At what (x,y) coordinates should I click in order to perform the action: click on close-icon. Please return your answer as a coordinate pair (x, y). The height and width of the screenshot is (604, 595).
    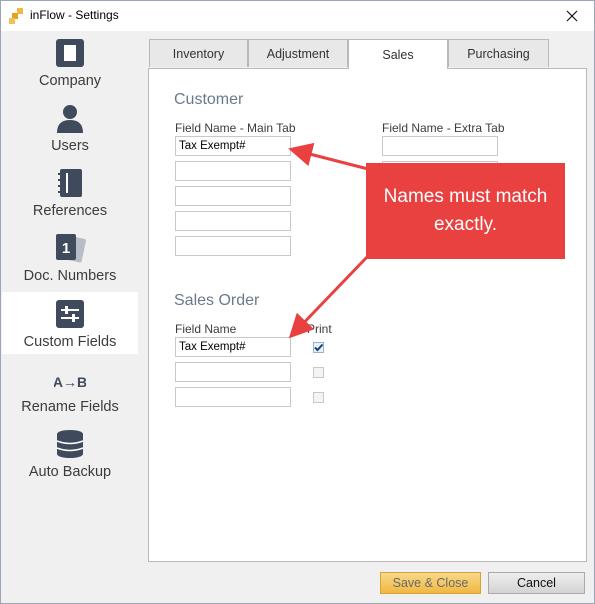
    Looking at the image, I should click on (572, 15).